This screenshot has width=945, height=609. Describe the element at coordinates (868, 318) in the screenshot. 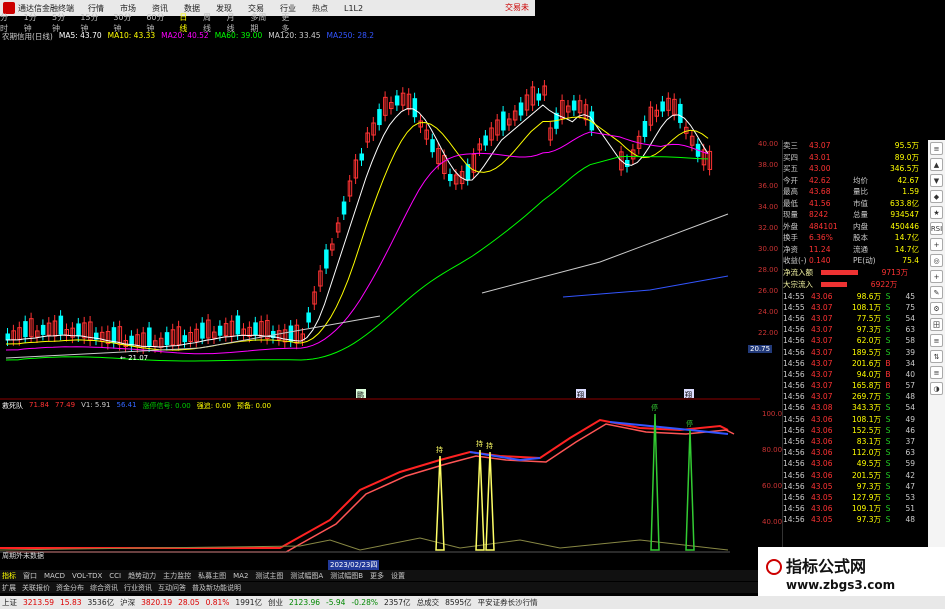

I see `tick-volume: 77.5万` at that location.